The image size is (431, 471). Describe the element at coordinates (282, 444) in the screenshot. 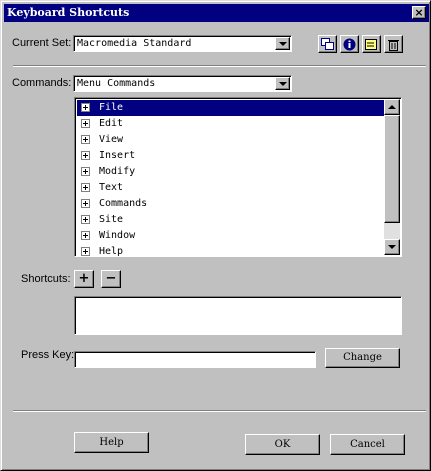

I see `ok-button: OK` at that location.